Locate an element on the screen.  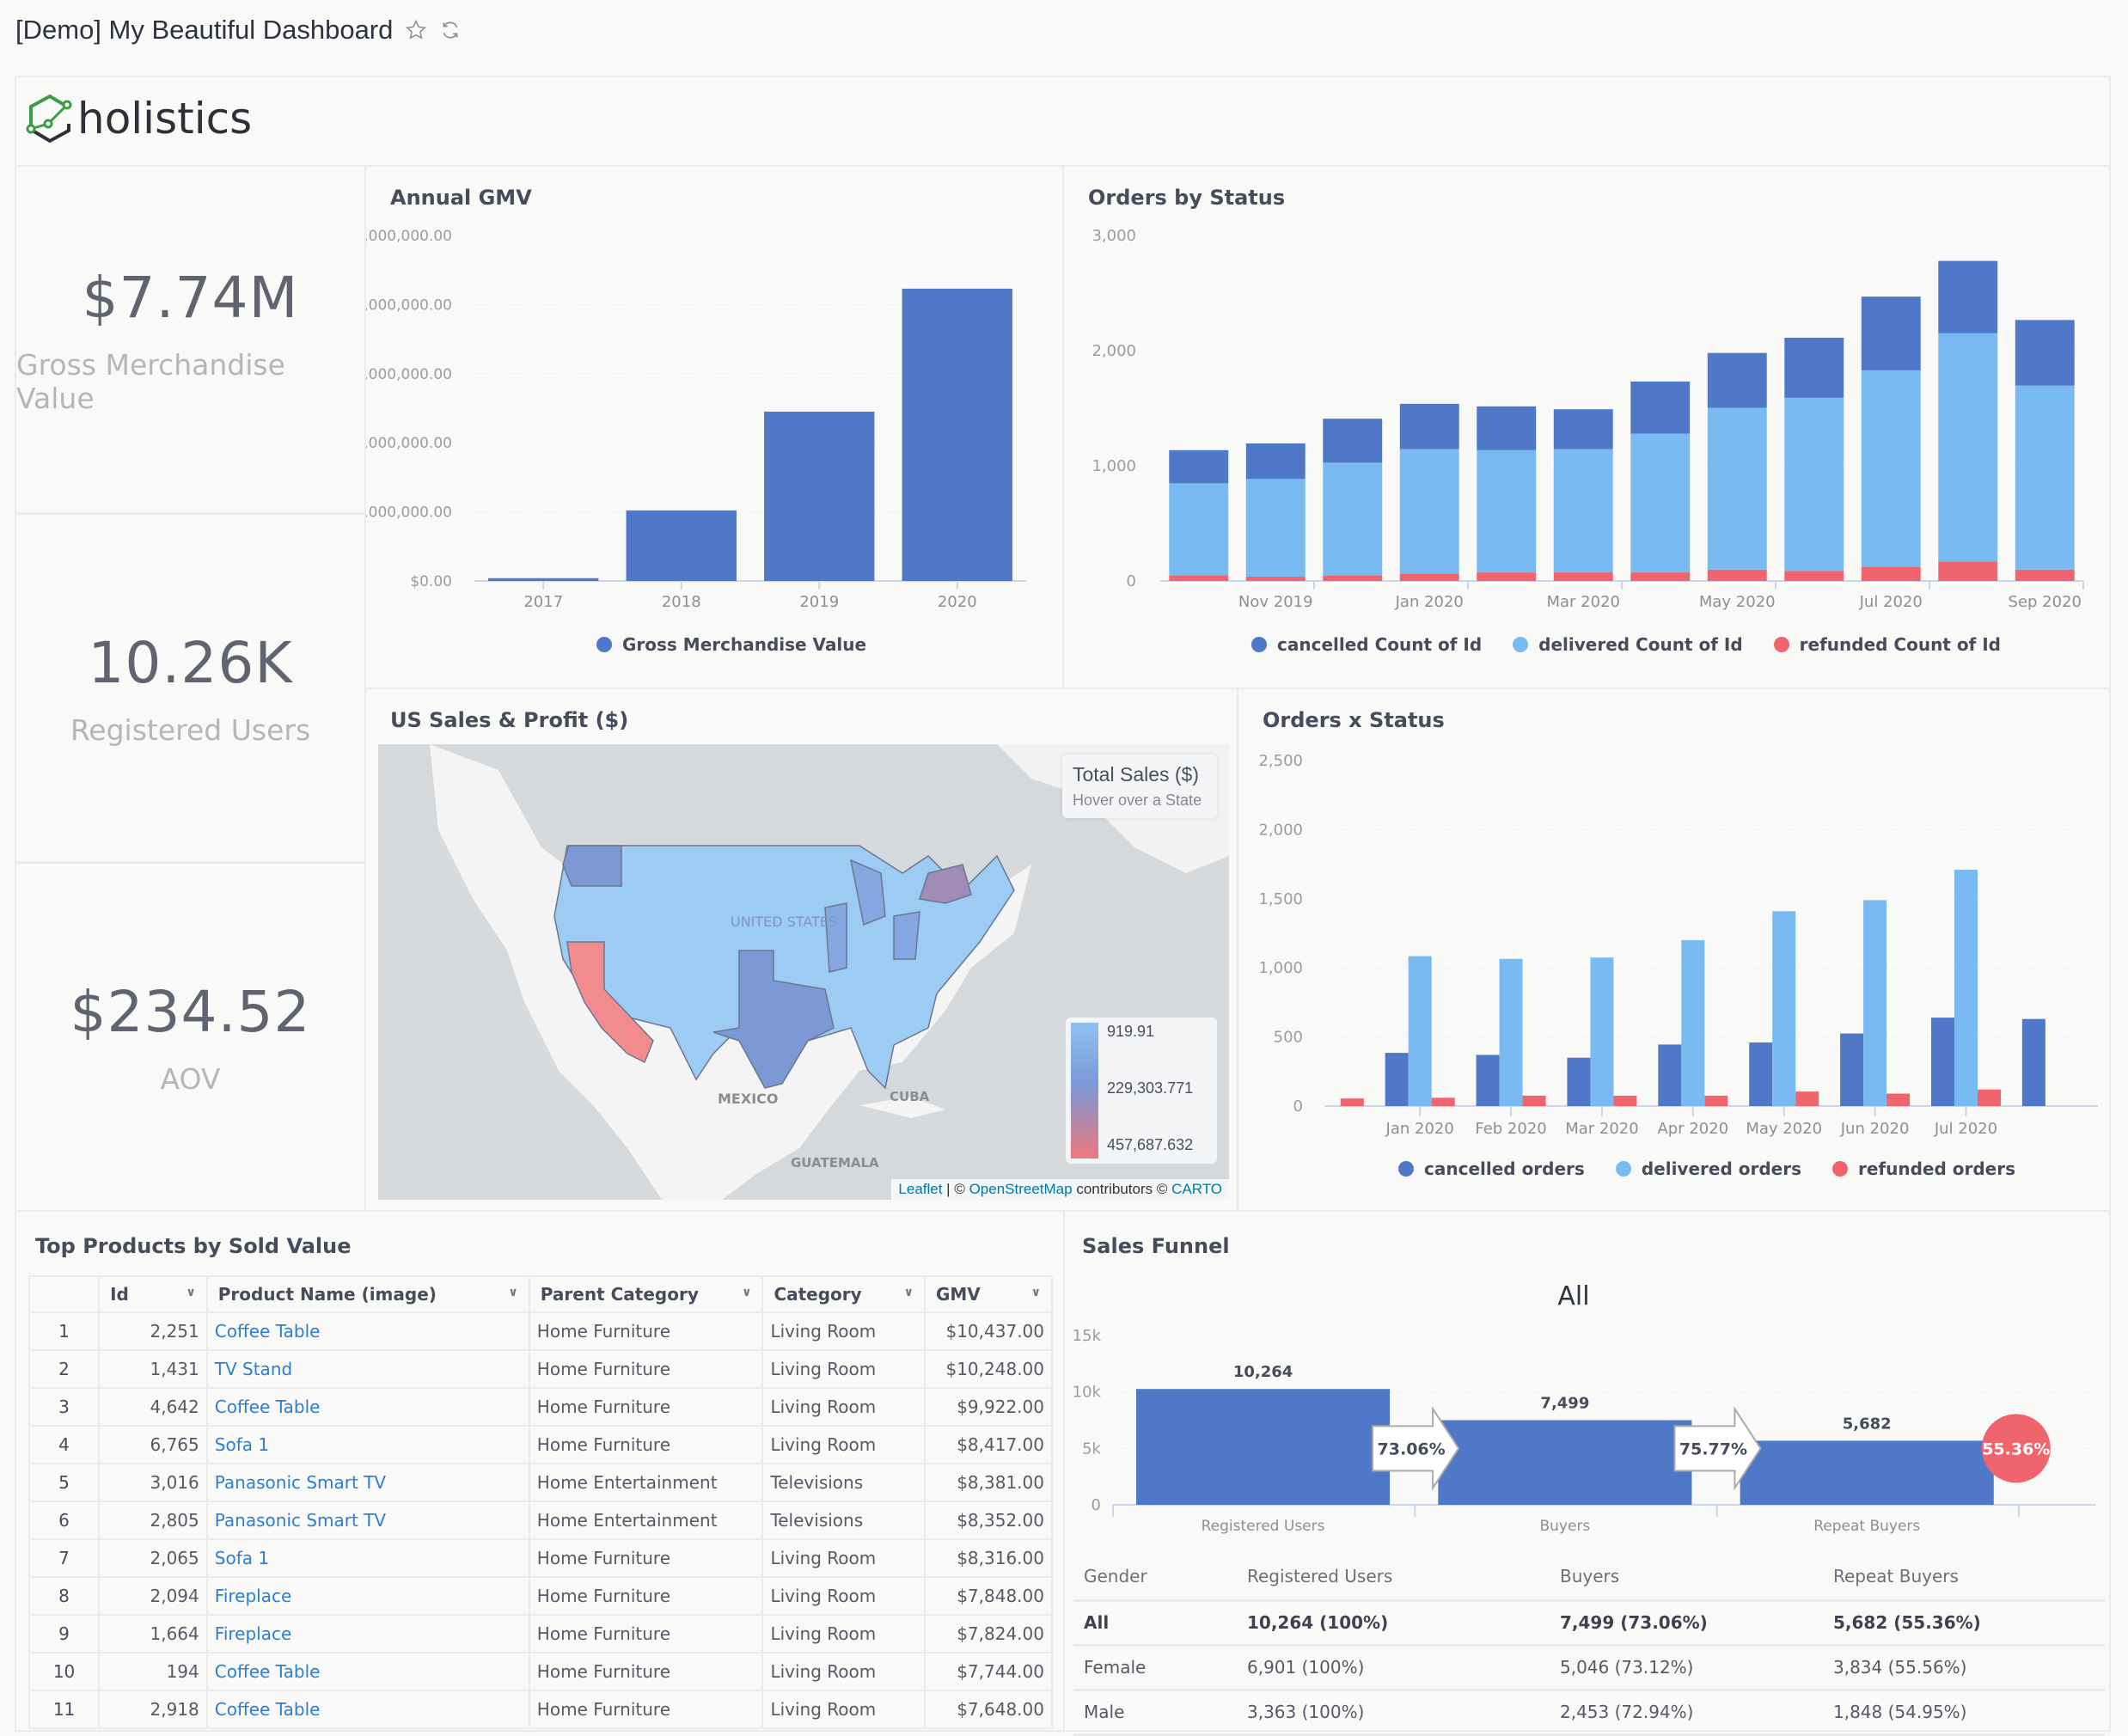
kpi-aov: $234.52 AOV is located at coordinates (190, 1037).